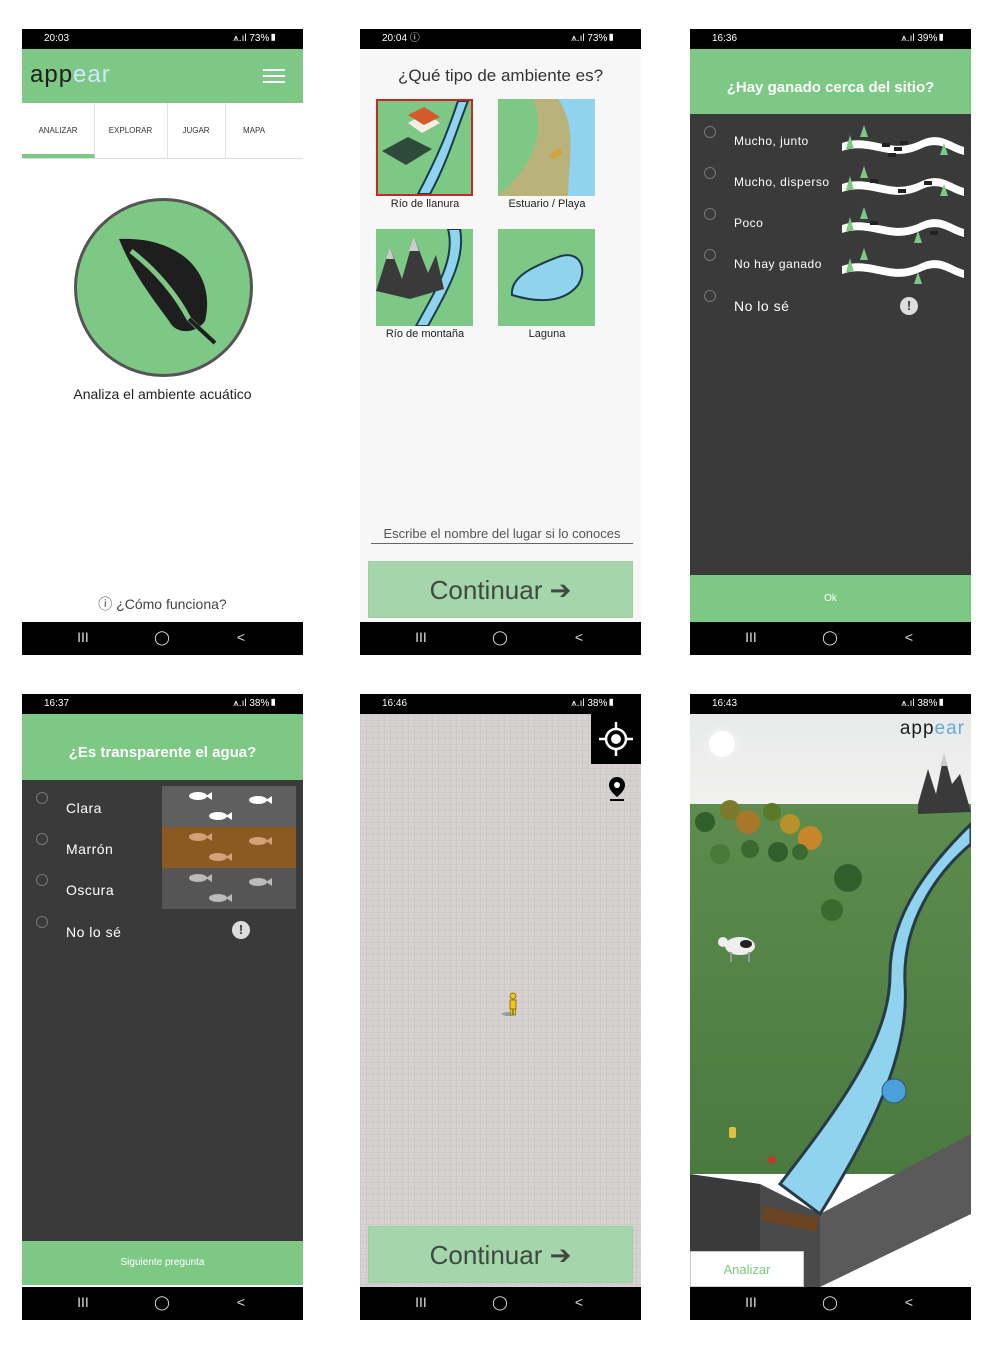  I want to click on logo-part-app: app, so click(917, 728).